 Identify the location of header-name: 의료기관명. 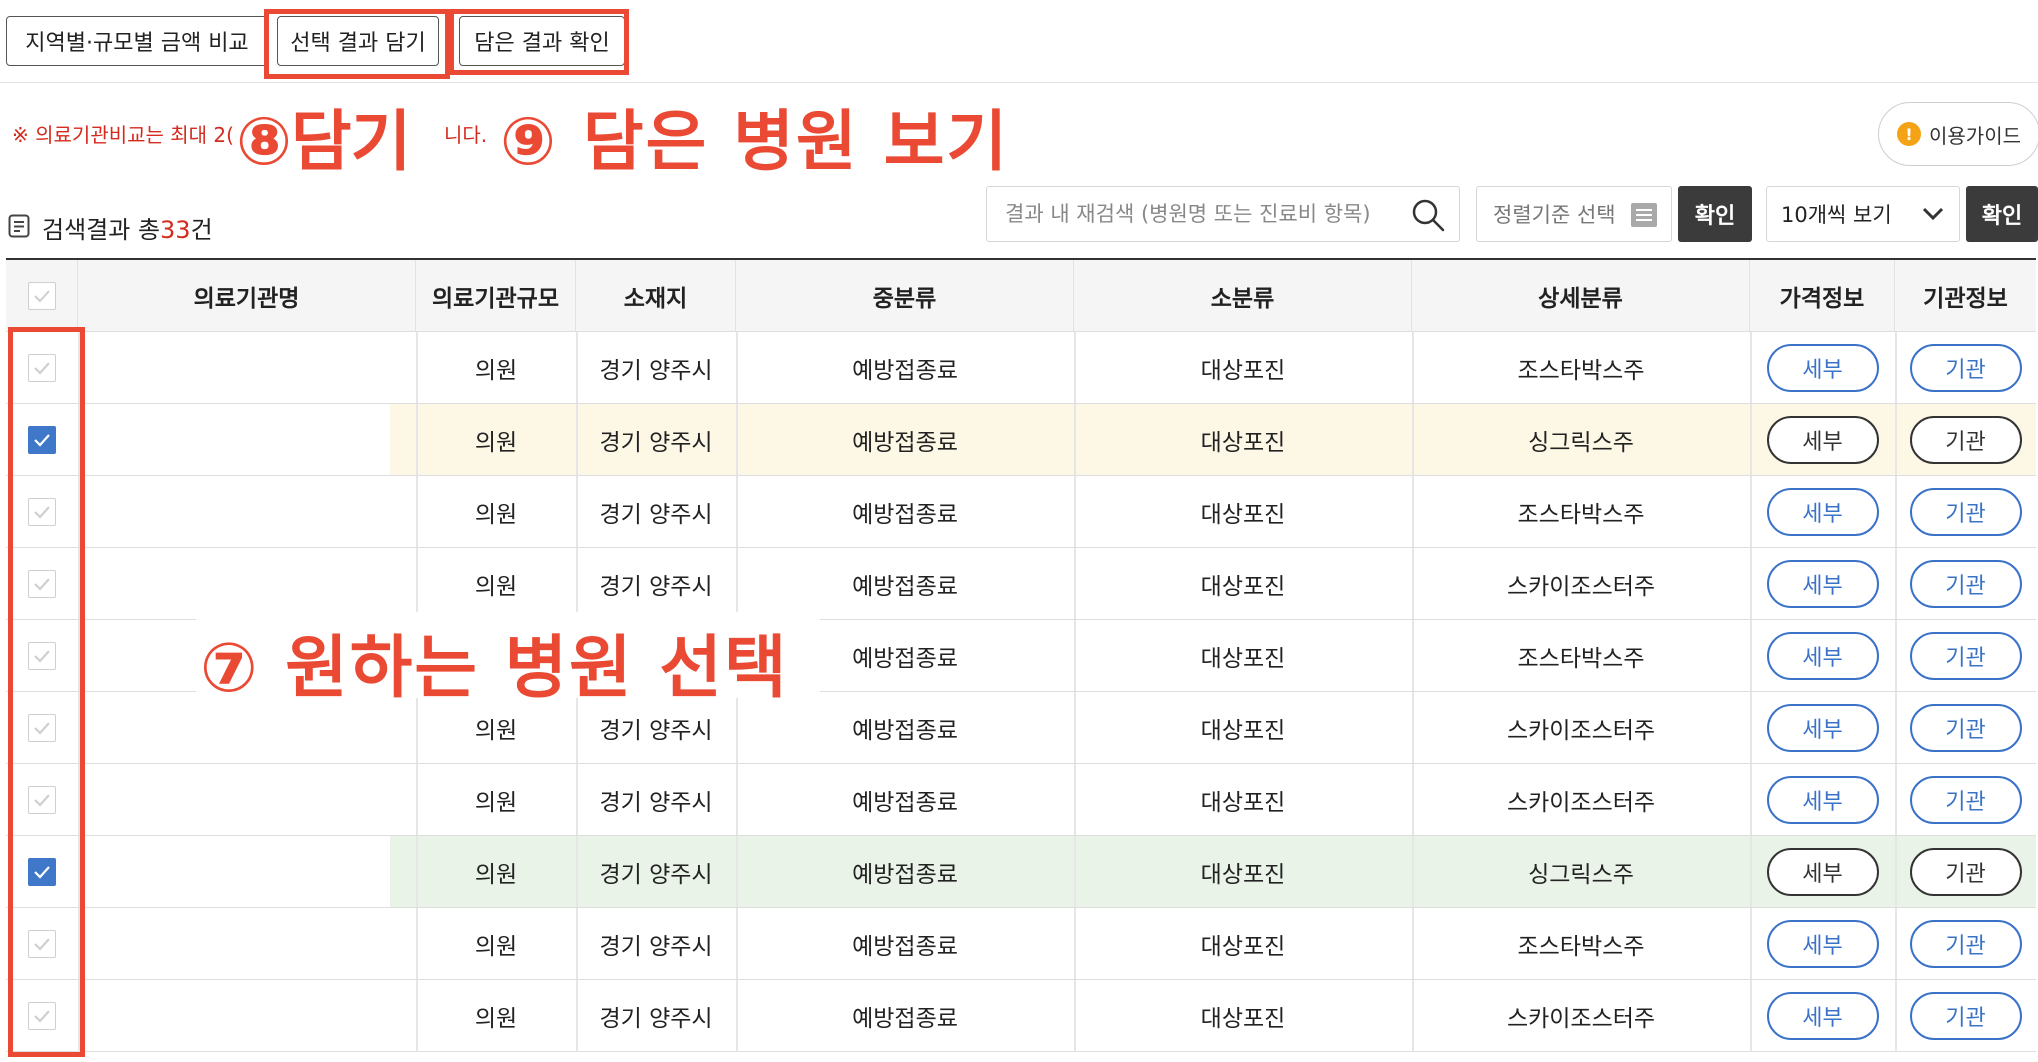
(247, 295).